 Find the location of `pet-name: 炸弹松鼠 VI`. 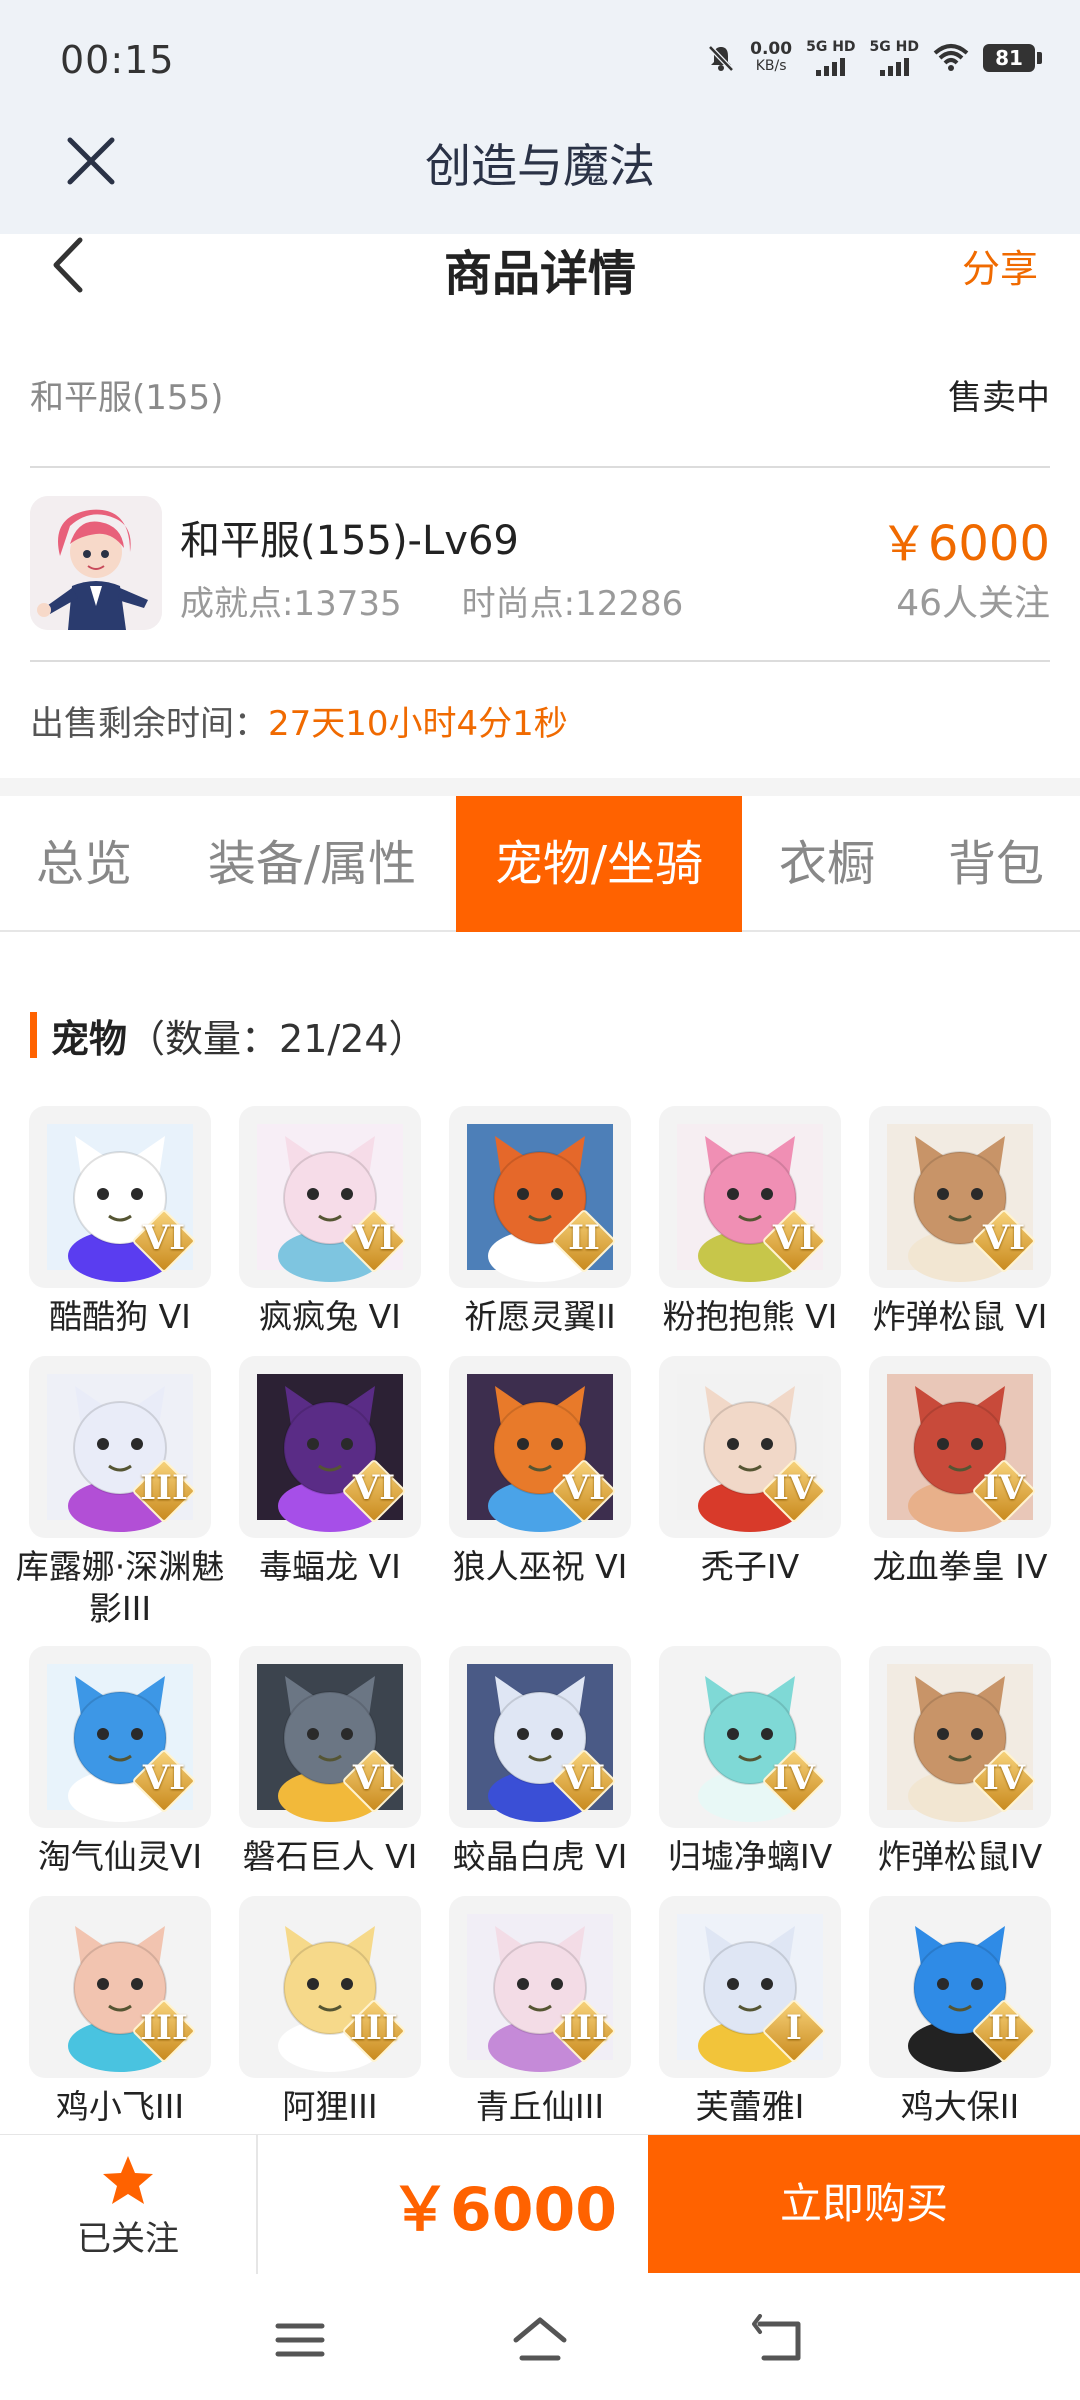

pet-name: 炸弹松鼠 VI is located at coordinates (960, 1316).